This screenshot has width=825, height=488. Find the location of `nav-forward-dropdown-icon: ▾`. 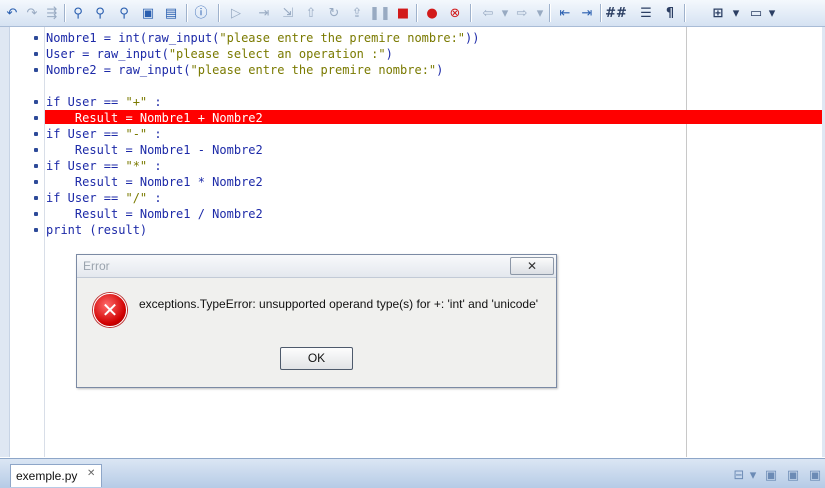

nav-forward-dropdown-icon: ▾ is located at coordinates (540, 13).